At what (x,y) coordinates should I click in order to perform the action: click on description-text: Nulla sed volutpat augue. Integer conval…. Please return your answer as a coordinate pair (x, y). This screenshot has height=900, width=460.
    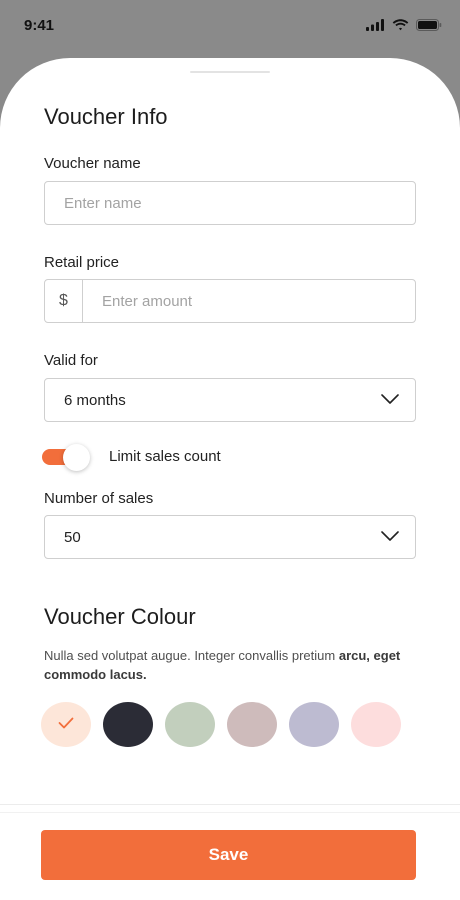
    Looking at the image, I should click on (191, 655).